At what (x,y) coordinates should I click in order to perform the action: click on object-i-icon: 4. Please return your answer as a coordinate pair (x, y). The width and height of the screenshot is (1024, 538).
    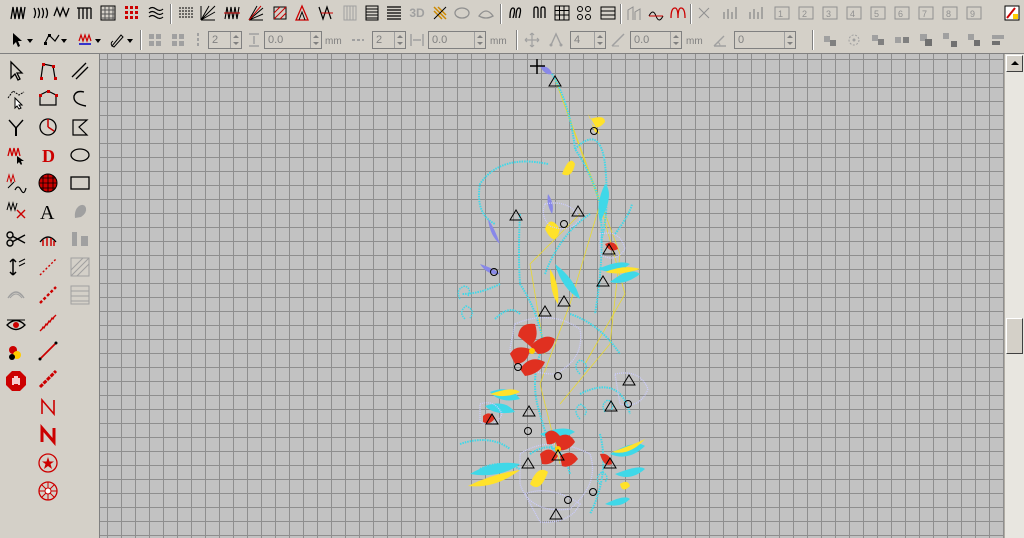
    Looking at the image, I should click on (854, 13).